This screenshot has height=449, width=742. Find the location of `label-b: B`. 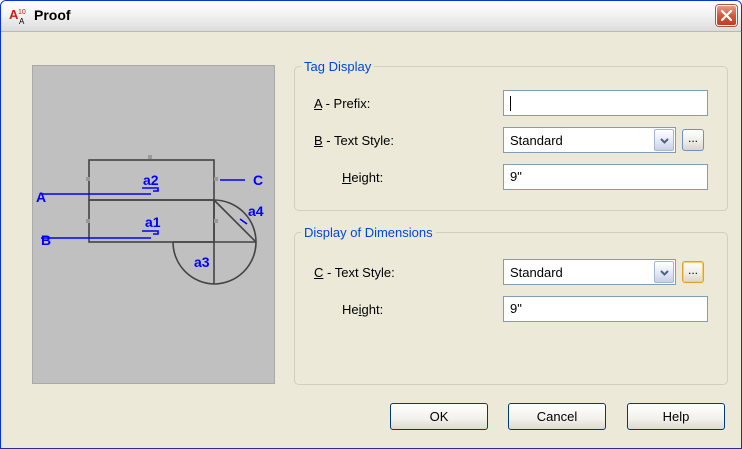

label-b: B is located at coordinates (46, 240).